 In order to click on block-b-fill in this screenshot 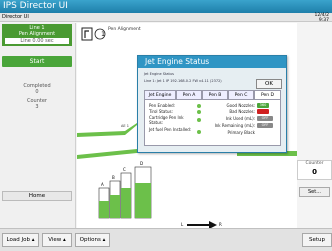, I will do `click(115, 206)`.